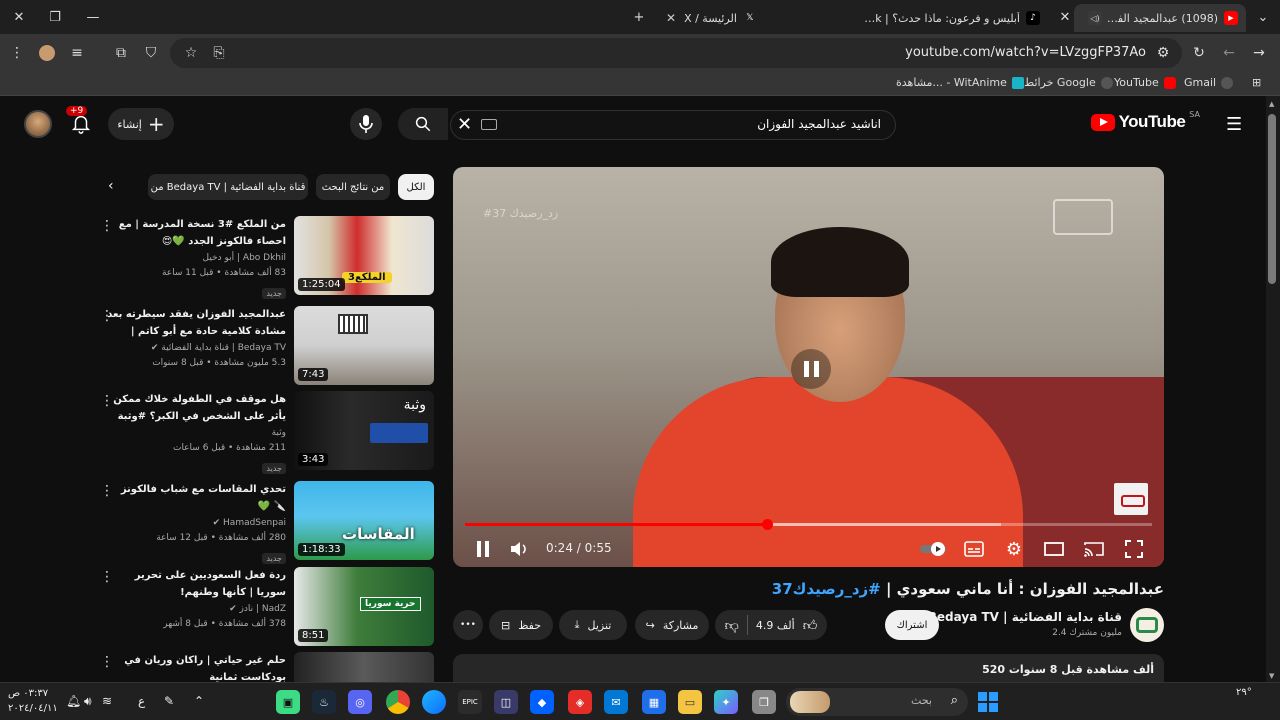 The image size is (1280, 720). What do you see at coordinates (360, 702) in the screenshot?
I see `discord-icon: ◎` at bounding box center [360, 702].